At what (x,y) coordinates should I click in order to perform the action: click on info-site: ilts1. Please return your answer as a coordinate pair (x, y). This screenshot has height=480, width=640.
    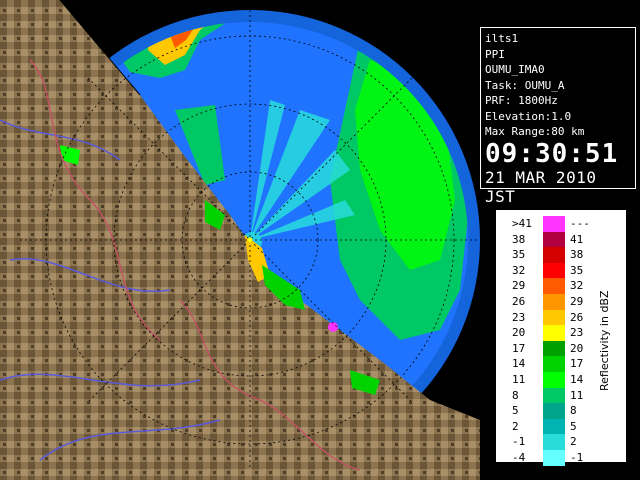
    Looking at the image, I should click on (502, 38).